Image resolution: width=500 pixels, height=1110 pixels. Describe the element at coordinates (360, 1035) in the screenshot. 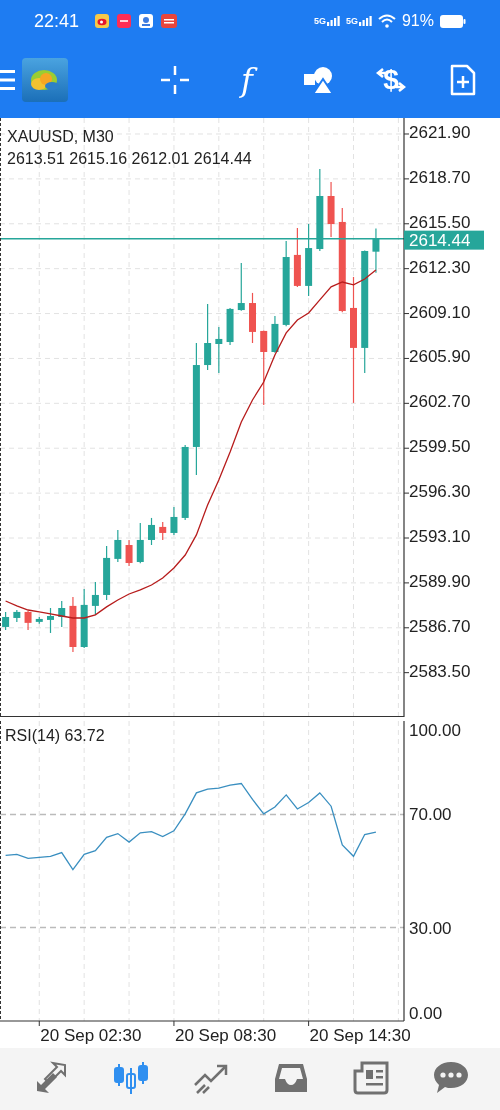

I see `time-label: 20 Sep 14:30` at that location.